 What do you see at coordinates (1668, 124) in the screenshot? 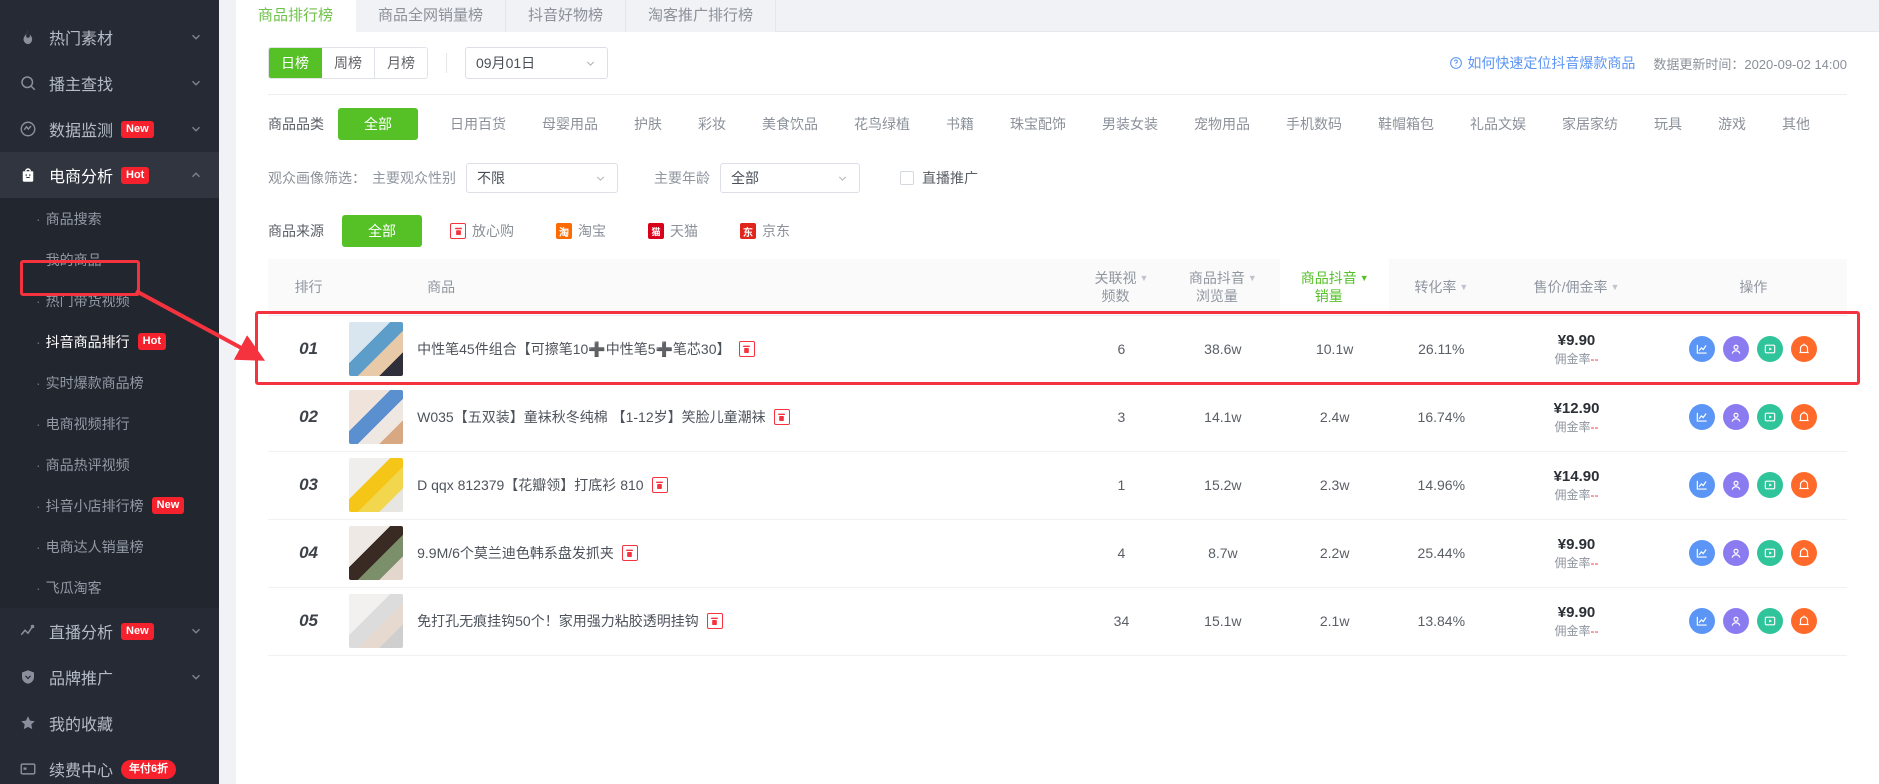
I see `category-item: 玩具` at bounding box center [1668, 124].